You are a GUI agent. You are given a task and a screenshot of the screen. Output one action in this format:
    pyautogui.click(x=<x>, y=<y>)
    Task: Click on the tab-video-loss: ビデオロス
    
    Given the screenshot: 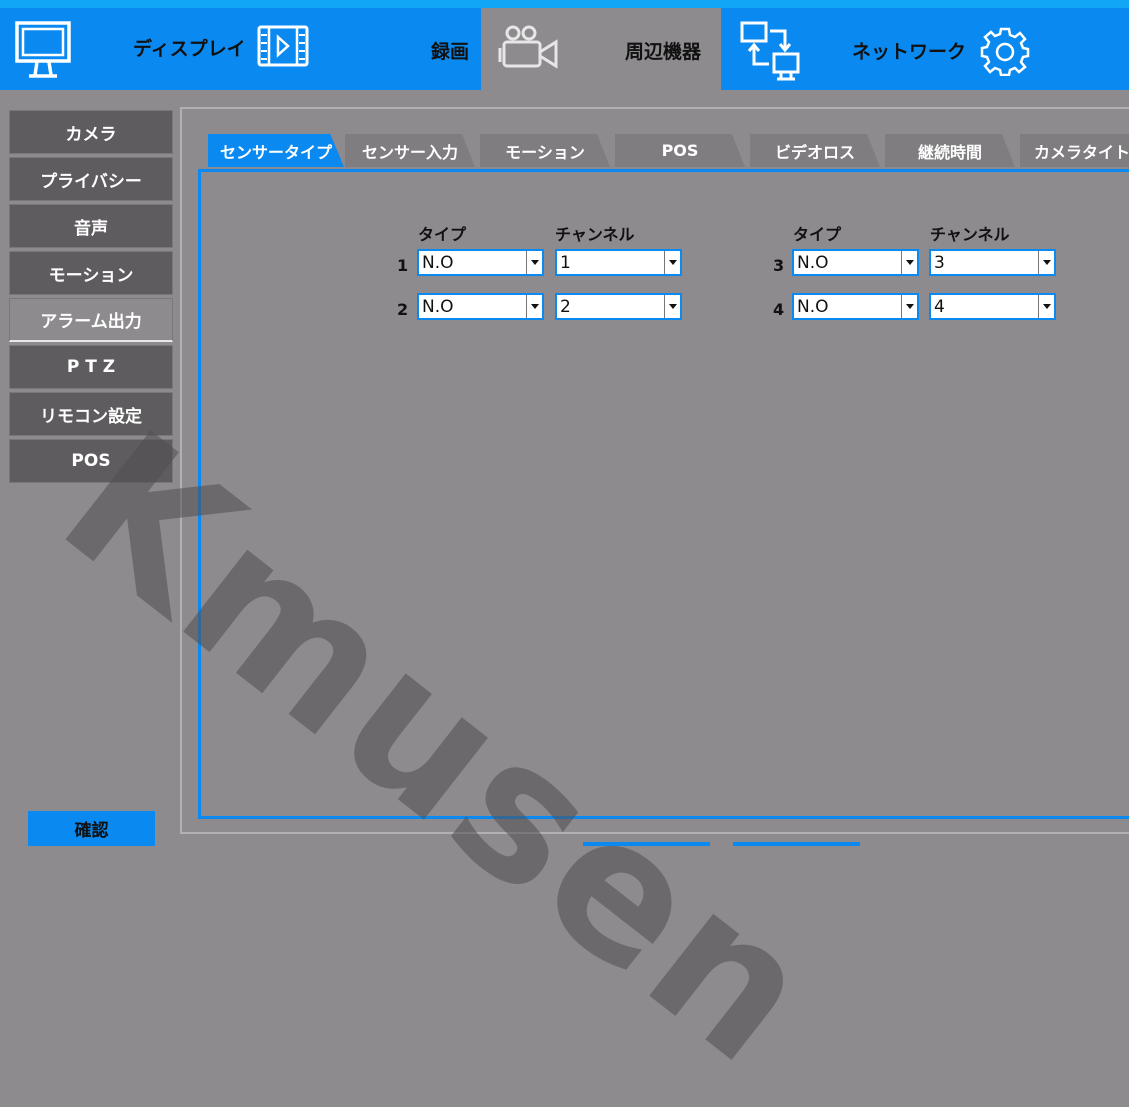 What is the action you would take?
    pyautogui.click(x=815, y=150)
    